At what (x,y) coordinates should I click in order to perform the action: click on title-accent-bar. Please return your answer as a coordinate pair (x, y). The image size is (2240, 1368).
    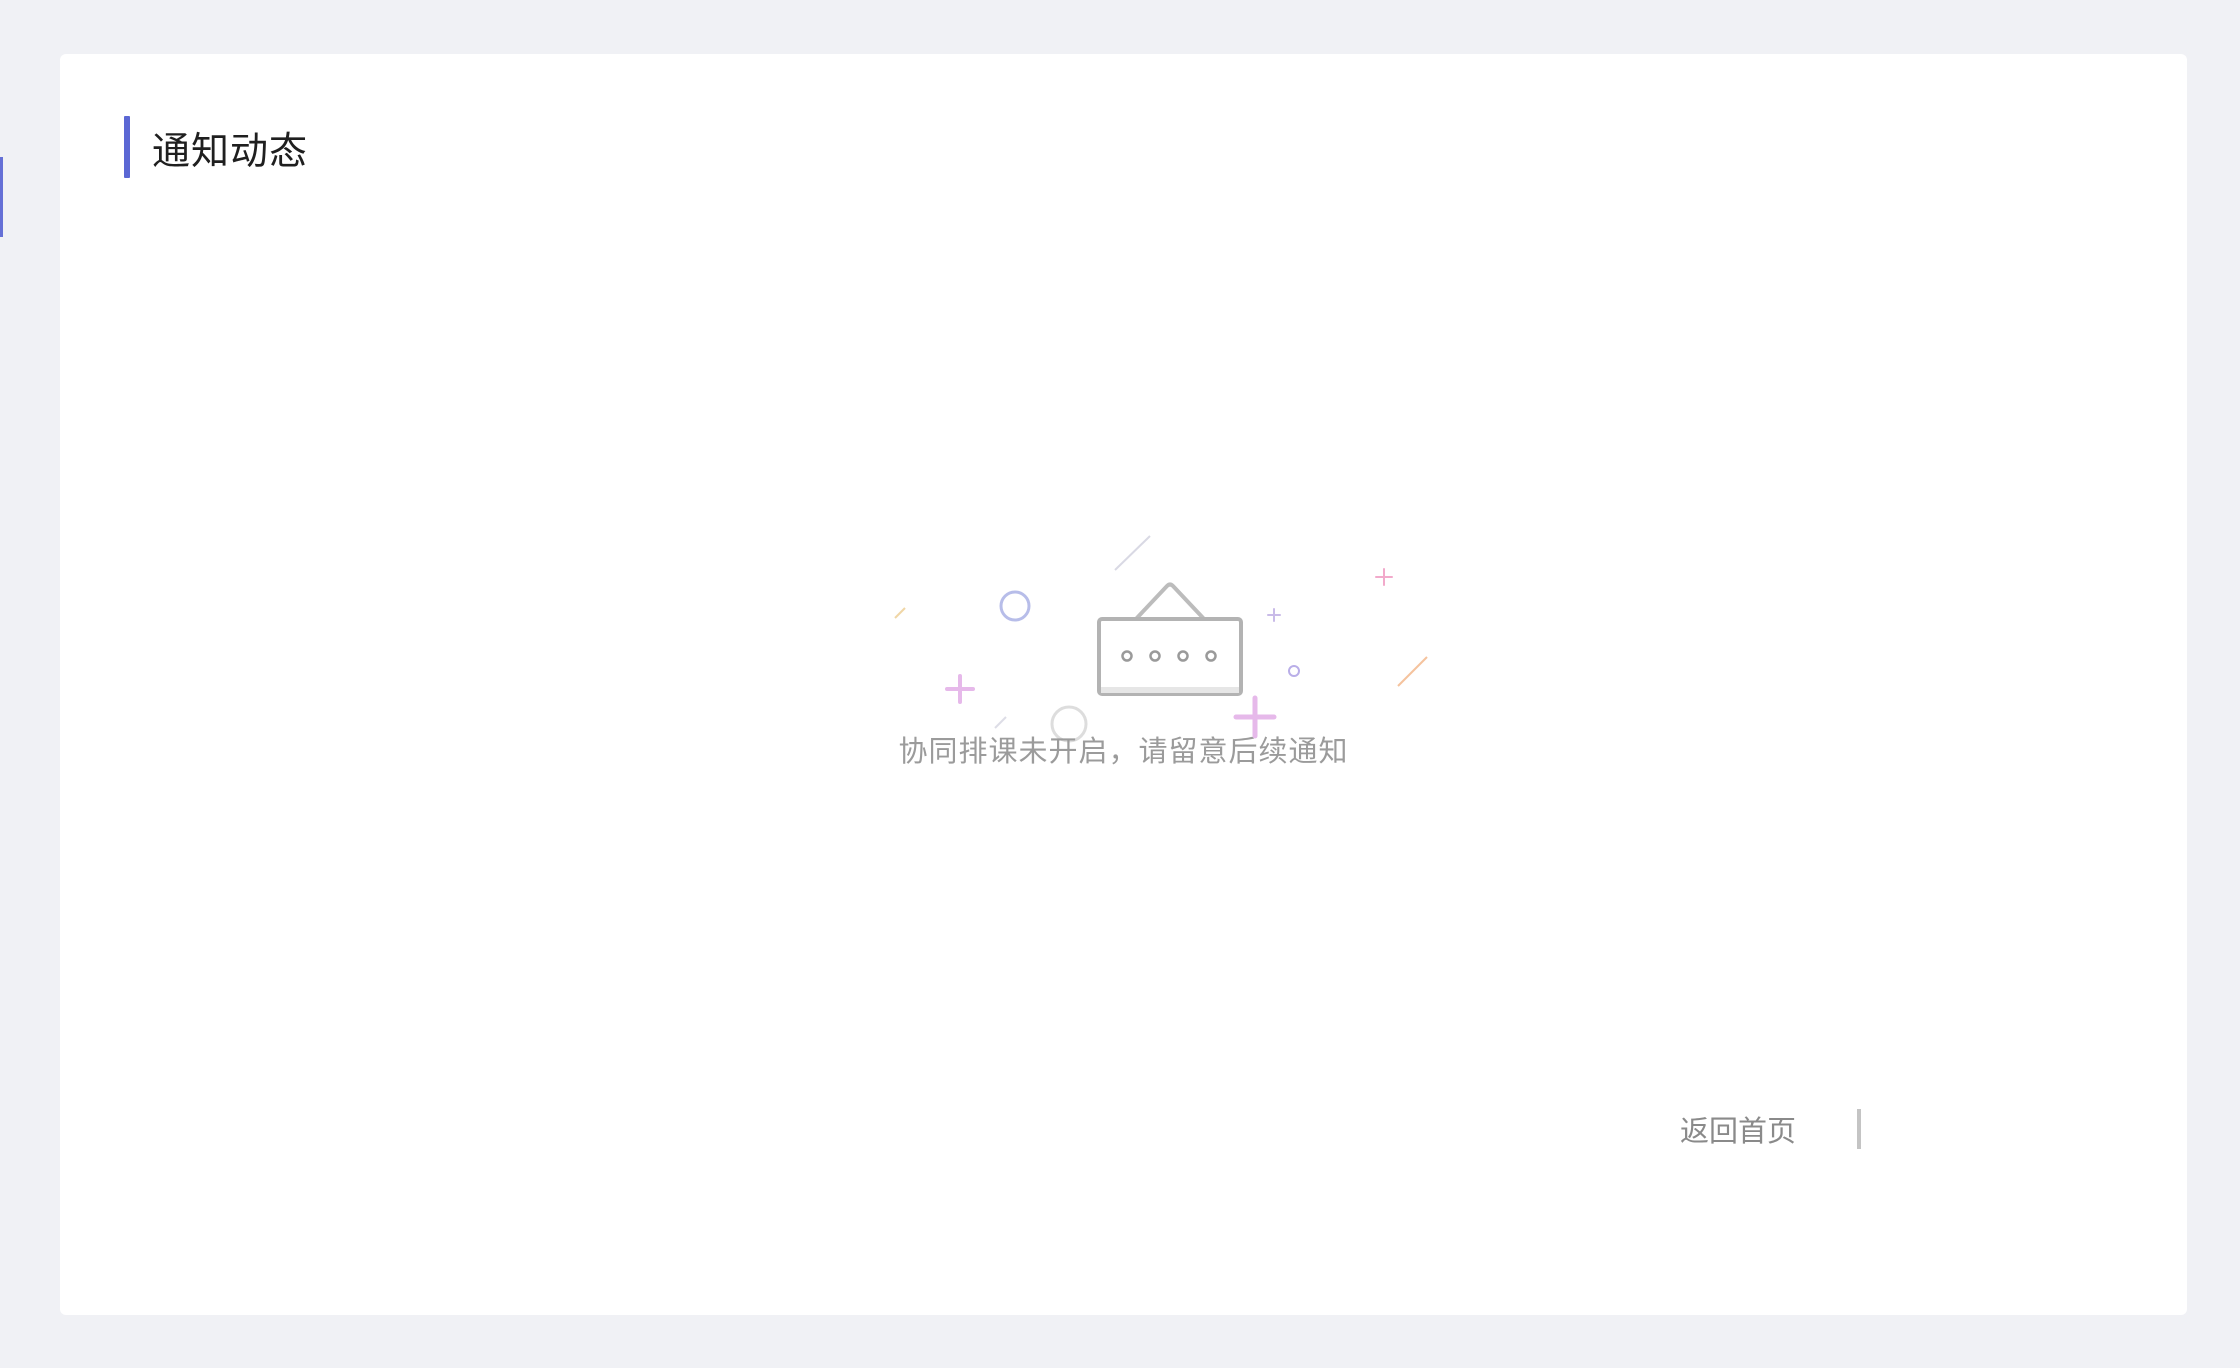
    Looking at the image, I should click on (127, 147).